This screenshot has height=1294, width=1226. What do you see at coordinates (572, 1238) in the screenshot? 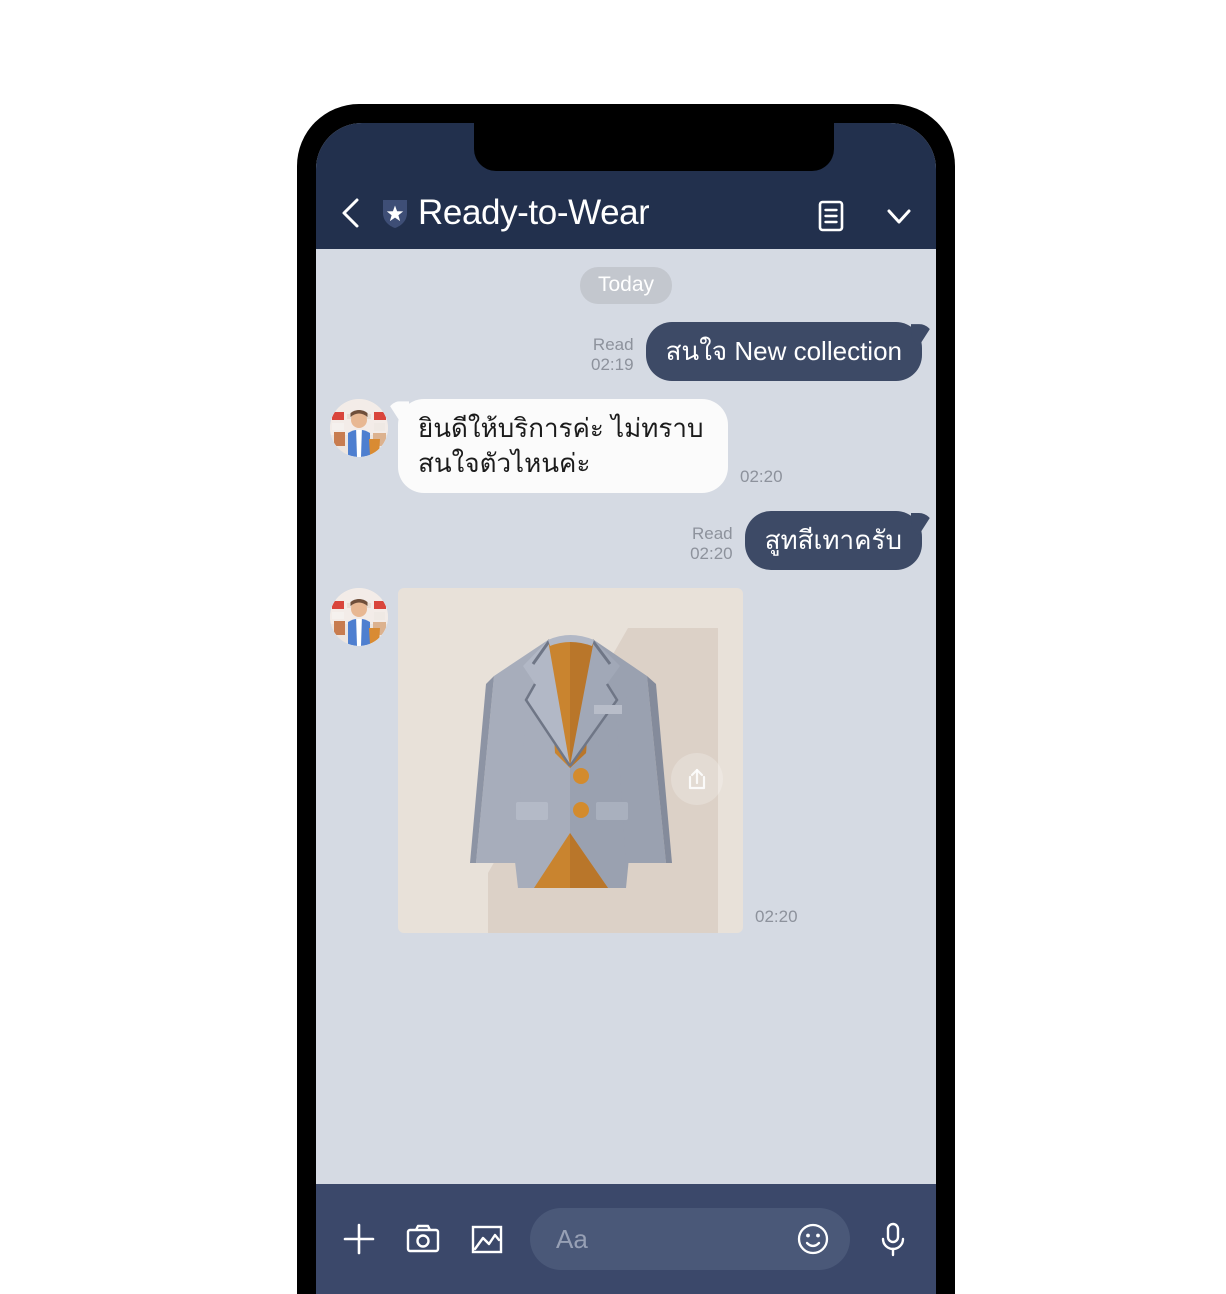
I see `message-input-placeholder: Aa` at bounding box center [572, 1238].